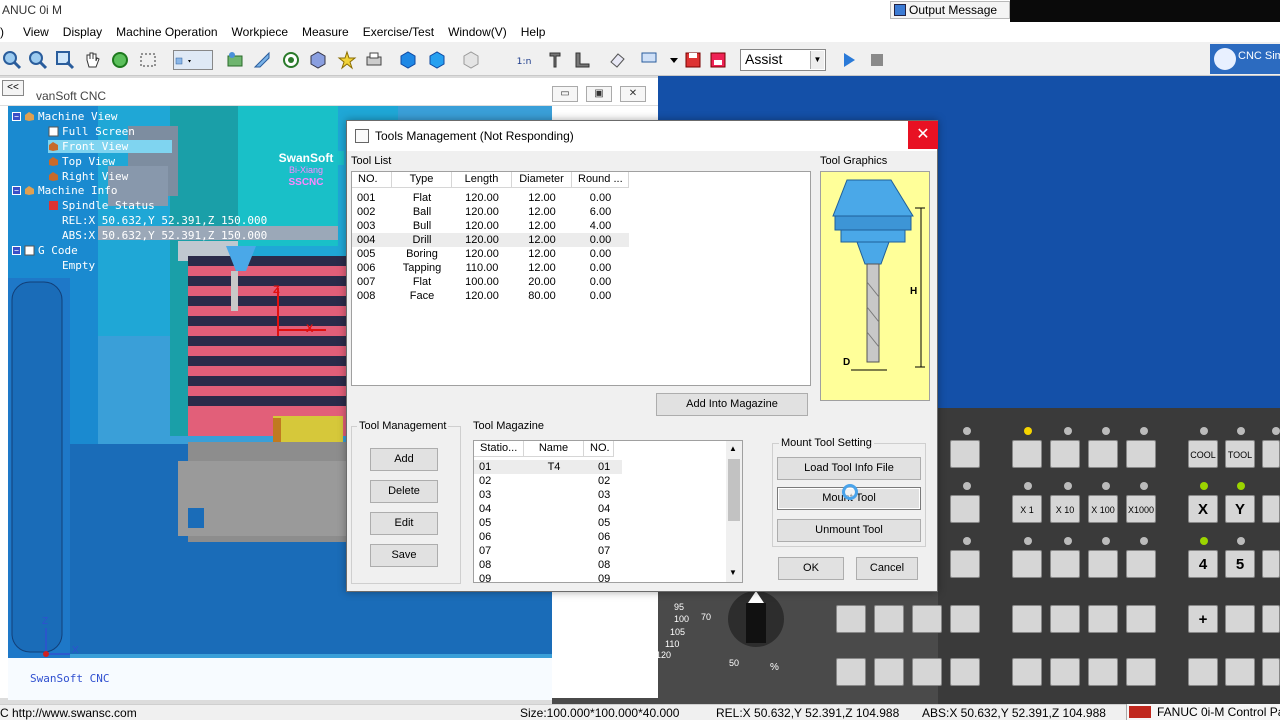  I want to click on rotate-icon, so click(120, 60).